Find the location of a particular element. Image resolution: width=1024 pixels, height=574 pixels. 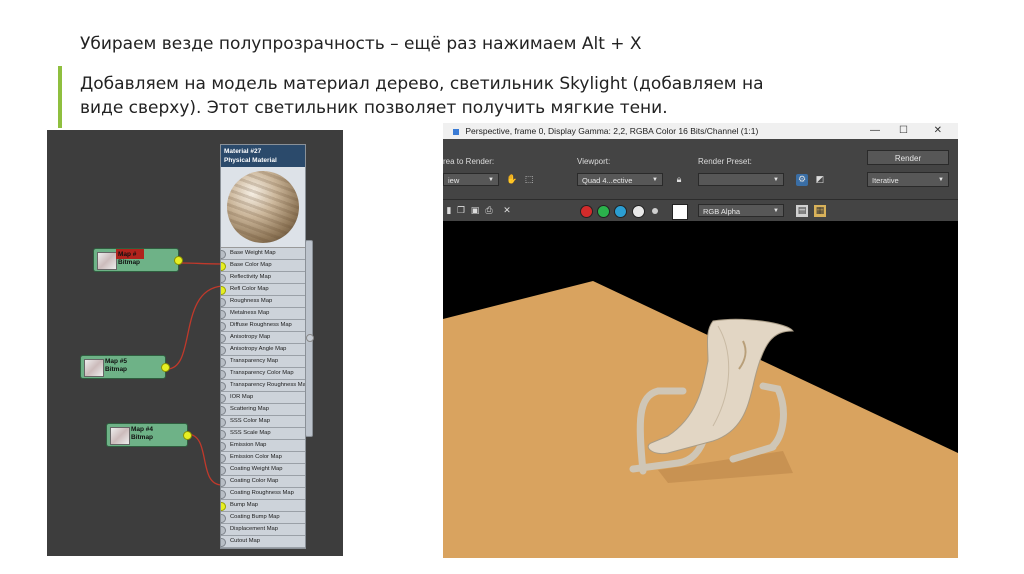

dropdown-value: Iterative is located at coordinates (885, 180).